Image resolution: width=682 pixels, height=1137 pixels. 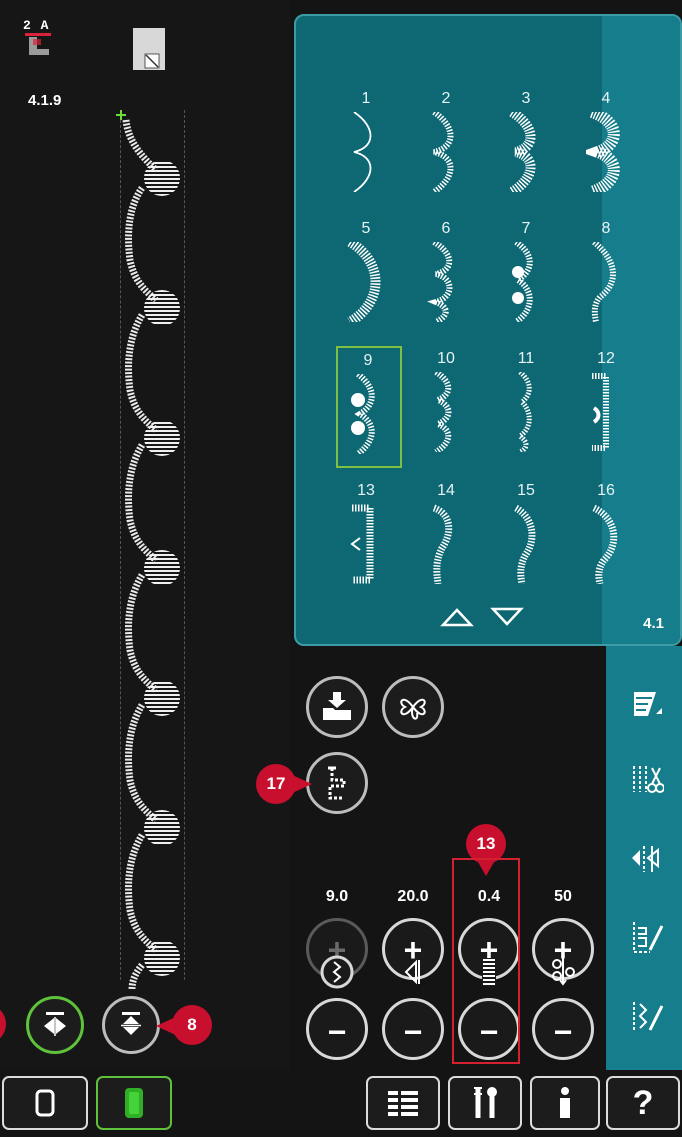 I want to click on stitch-14: 14, so click(x=456, y=547).